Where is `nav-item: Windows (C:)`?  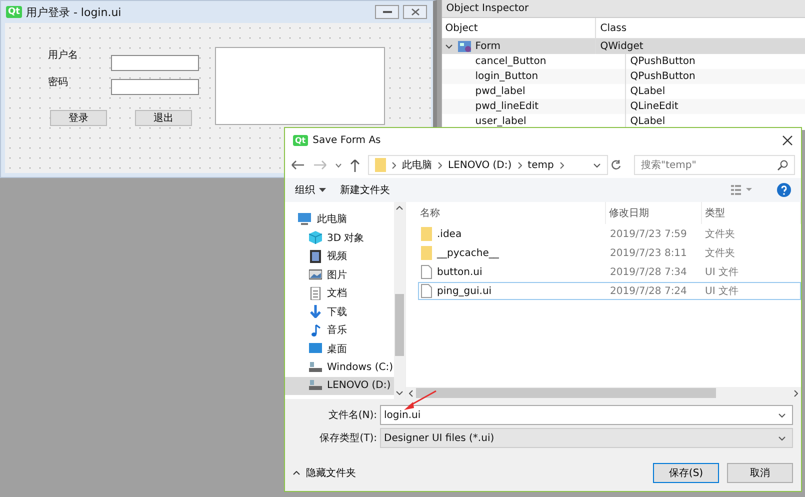
nav-item: Windows (C:) is located at coordinates (339, 367).